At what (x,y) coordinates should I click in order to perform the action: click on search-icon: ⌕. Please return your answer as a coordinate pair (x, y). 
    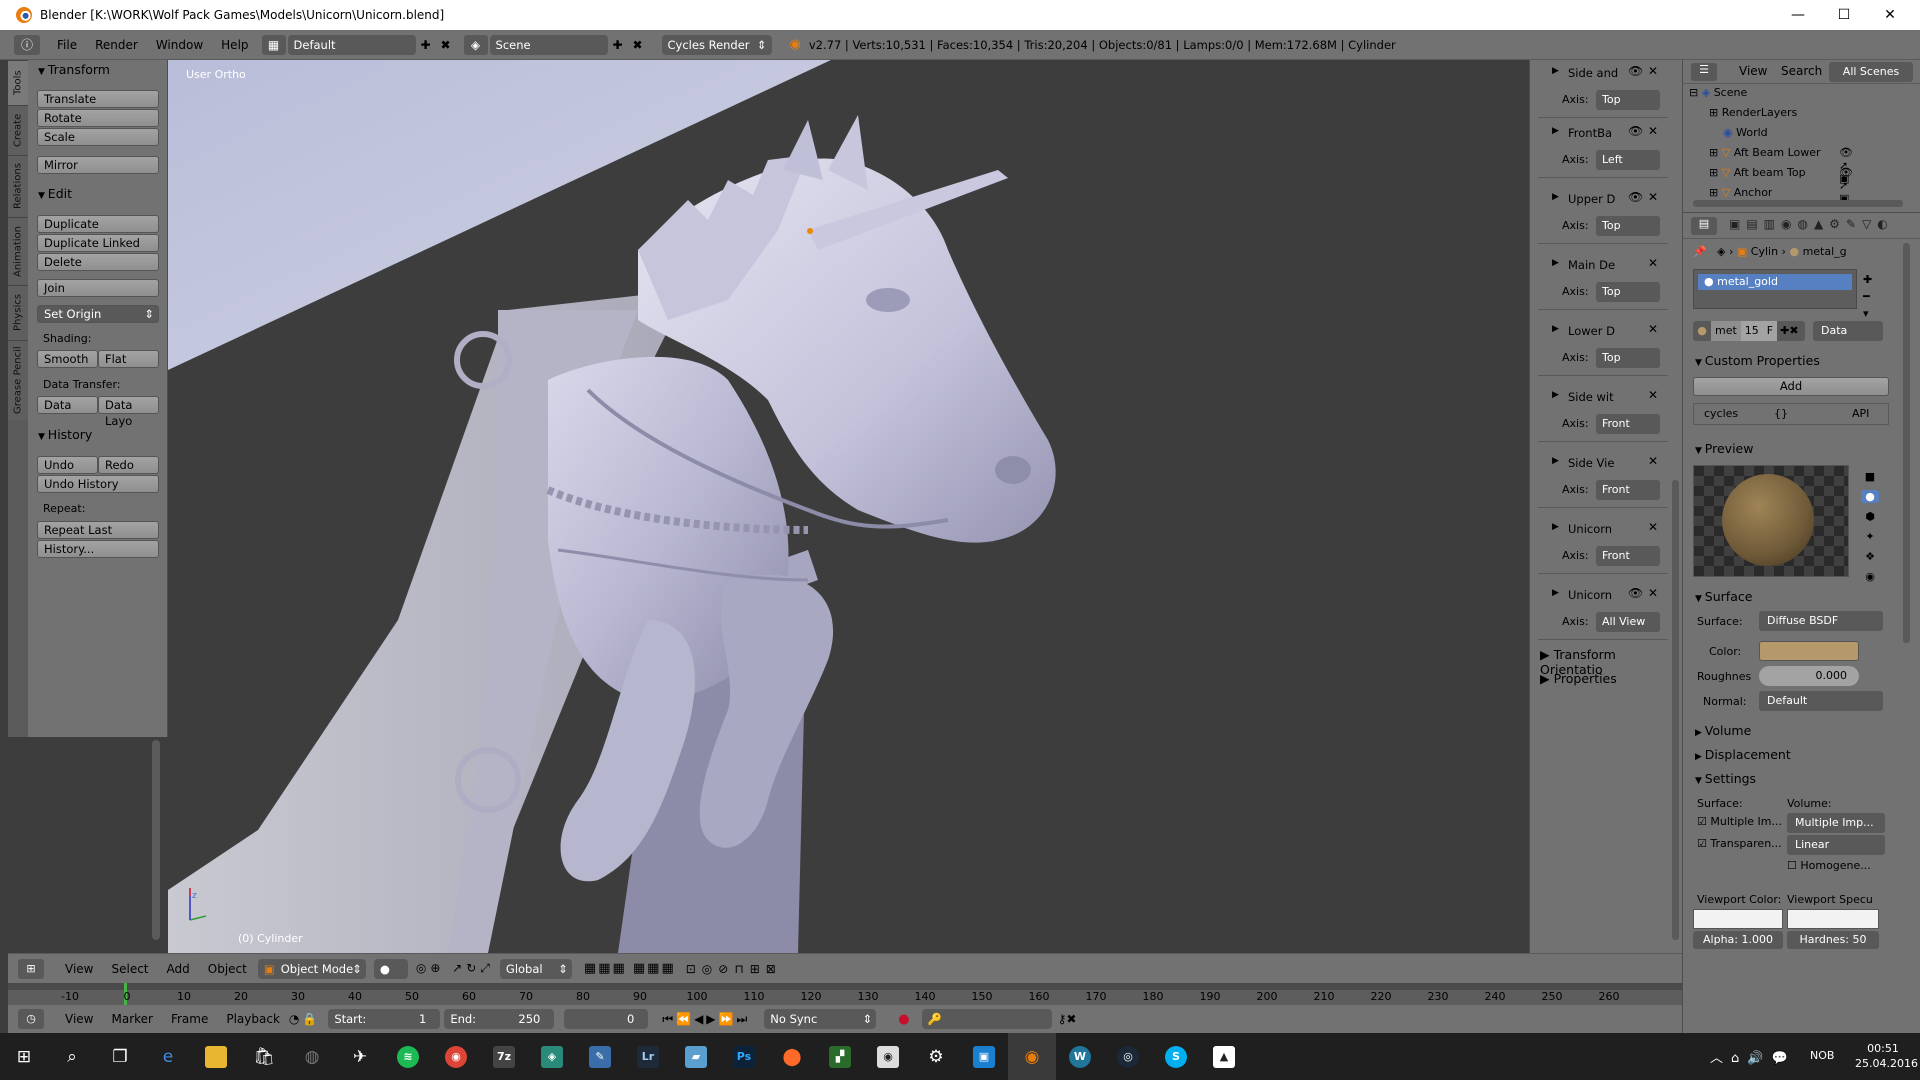
    Looking at the image, I should click on (72, 1056).